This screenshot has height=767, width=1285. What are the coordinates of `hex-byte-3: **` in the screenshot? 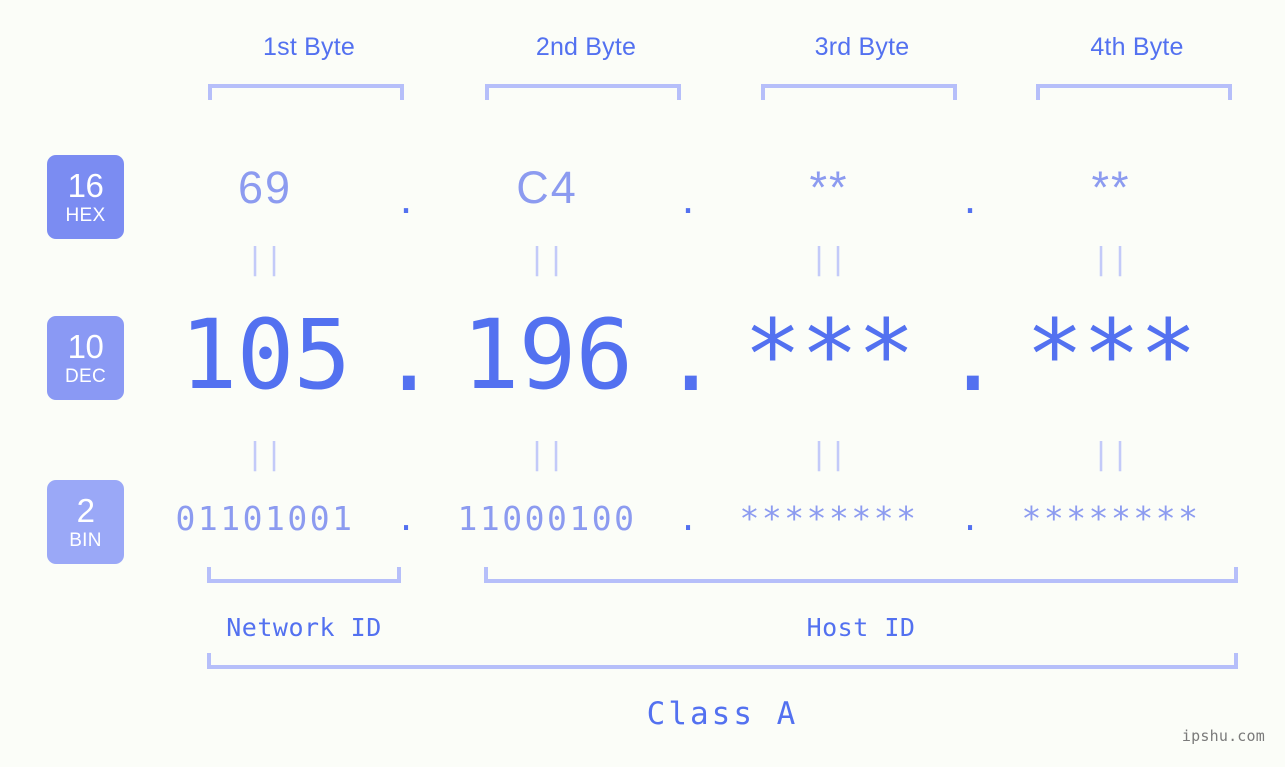 It's located at (829, 187).